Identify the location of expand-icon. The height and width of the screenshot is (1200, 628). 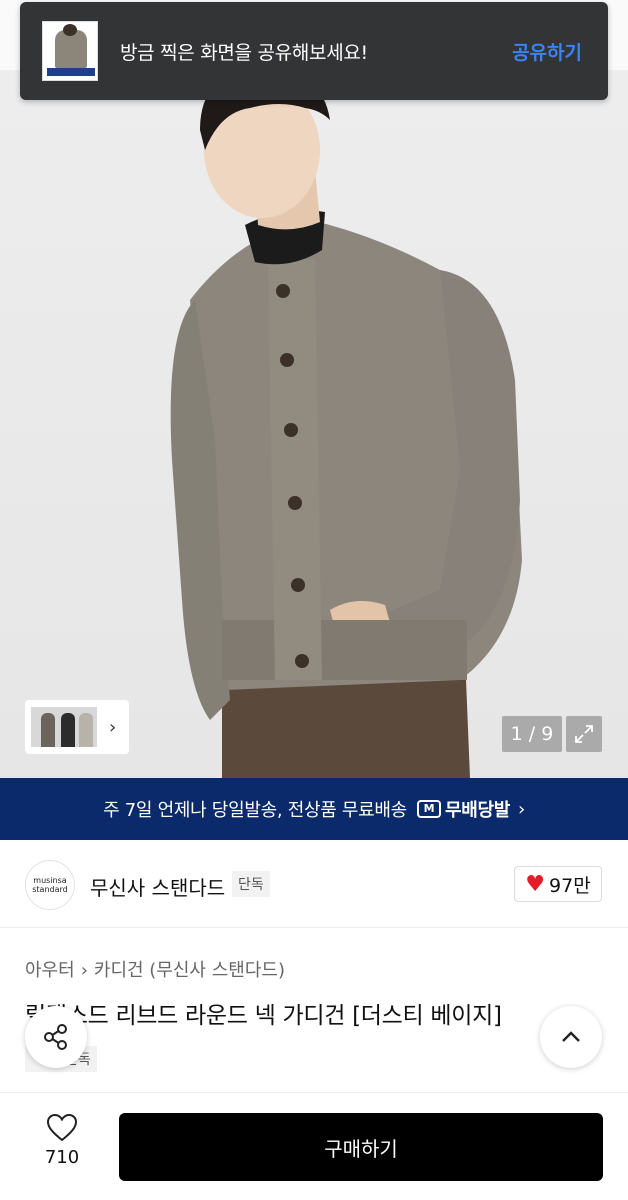
(584, 734).